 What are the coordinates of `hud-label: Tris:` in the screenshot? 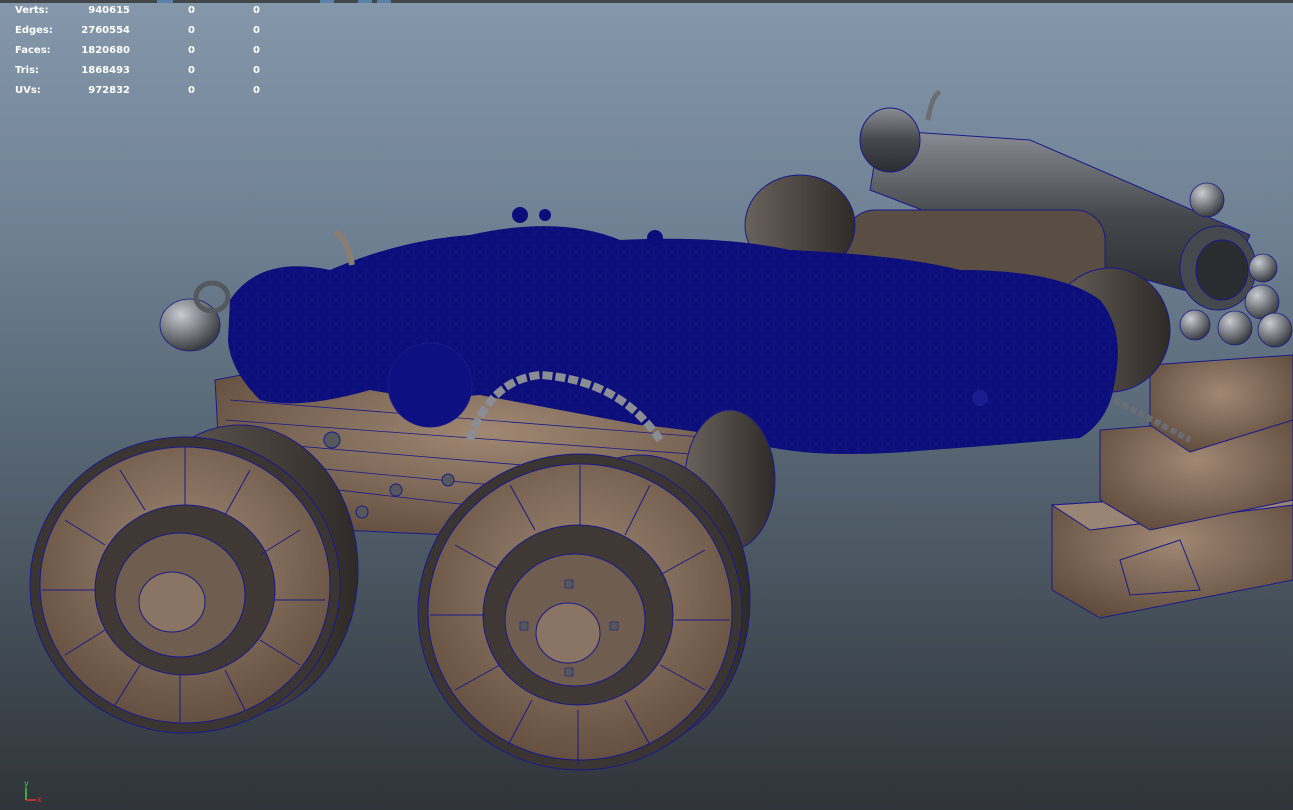 It's located at (27, 70).